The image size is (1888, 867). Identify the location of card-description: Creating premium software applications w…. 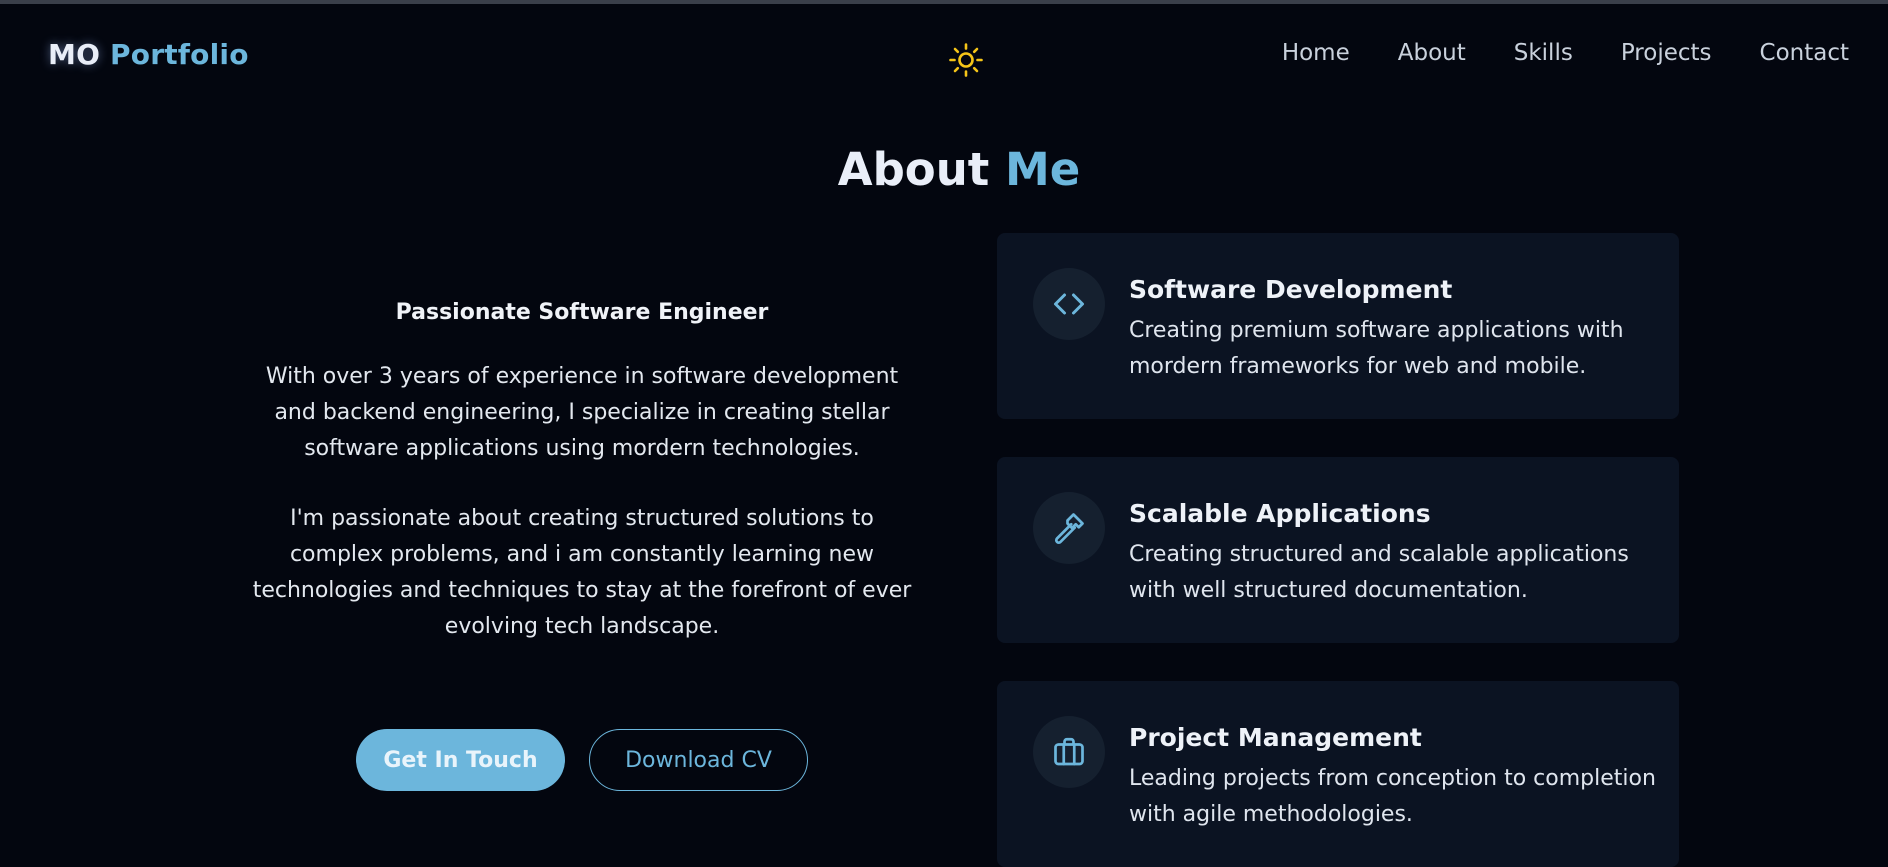
(1376, 348).